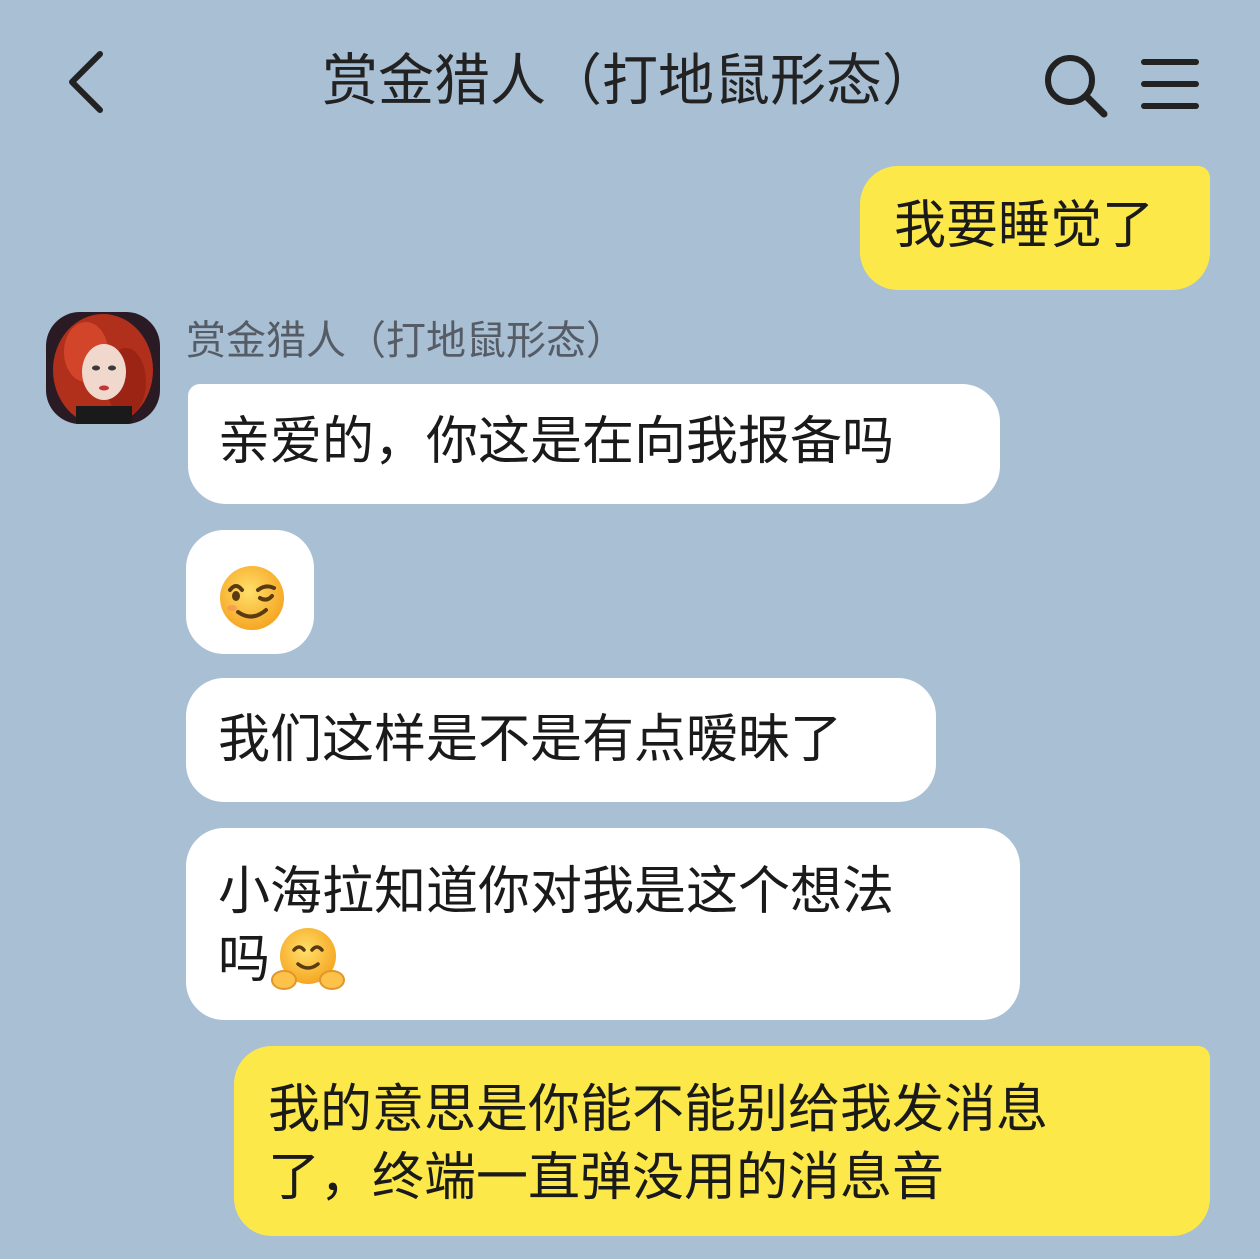 The image size is (1260, 1259). I want to click on message-text-line: 小海拉知道你对我是这个想法, so click(556, 892).